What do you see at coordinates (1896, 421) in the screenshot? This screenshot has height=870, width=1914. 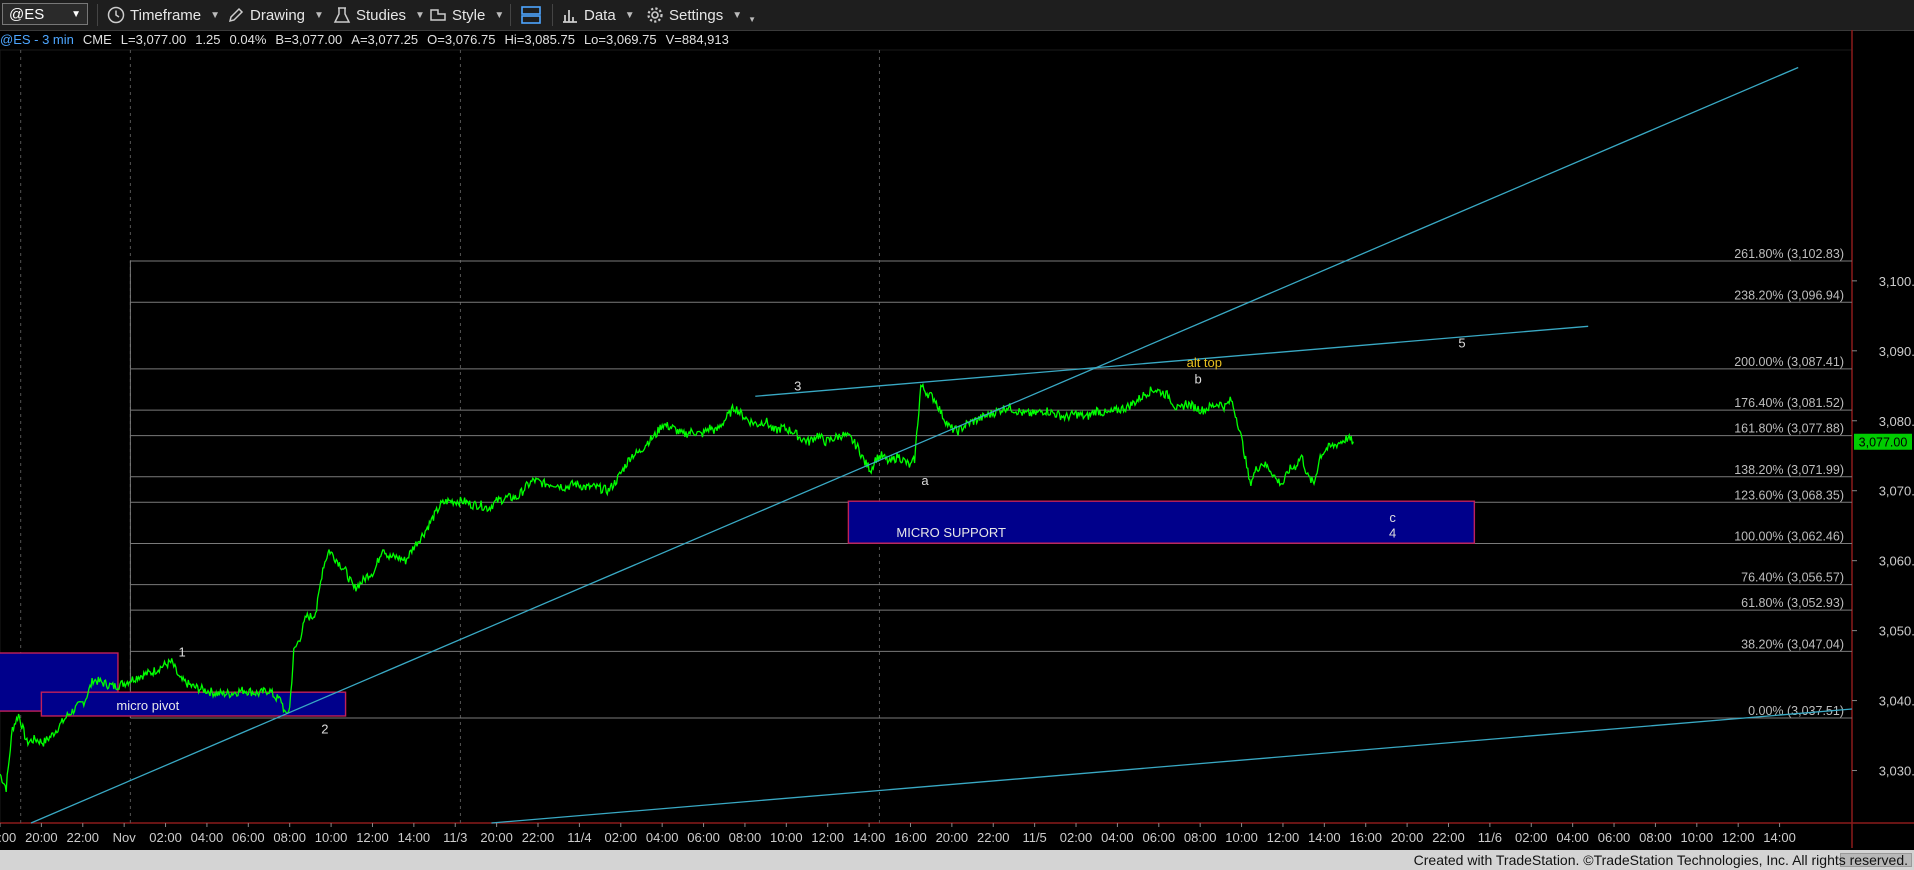 I see `y-tick-label: 3,080.00` at bounding box center [1896, 421].